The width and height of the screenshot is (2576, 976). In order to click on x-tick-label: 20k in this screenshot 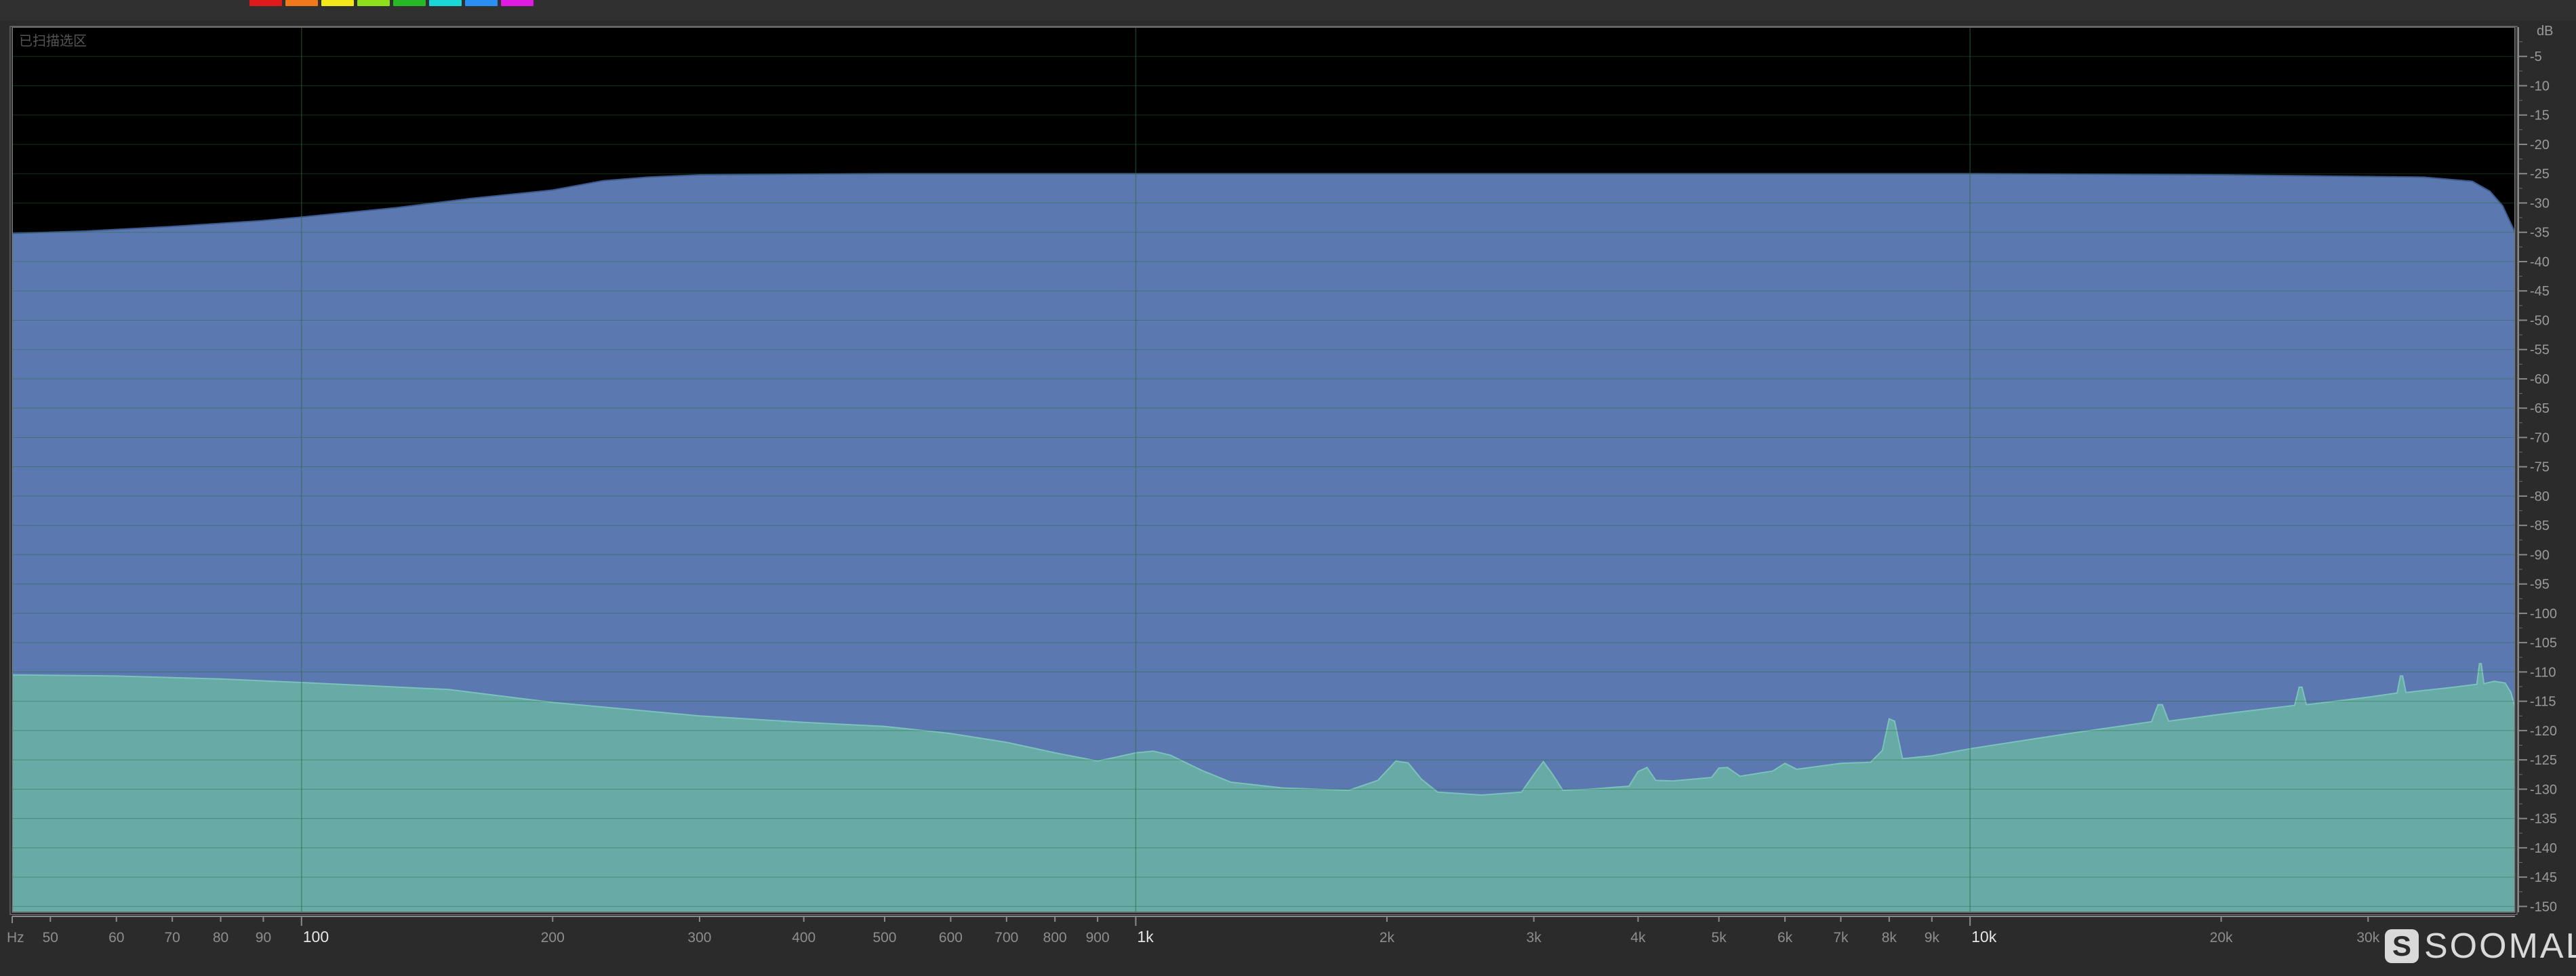, I will do `click(2221, 938)`.